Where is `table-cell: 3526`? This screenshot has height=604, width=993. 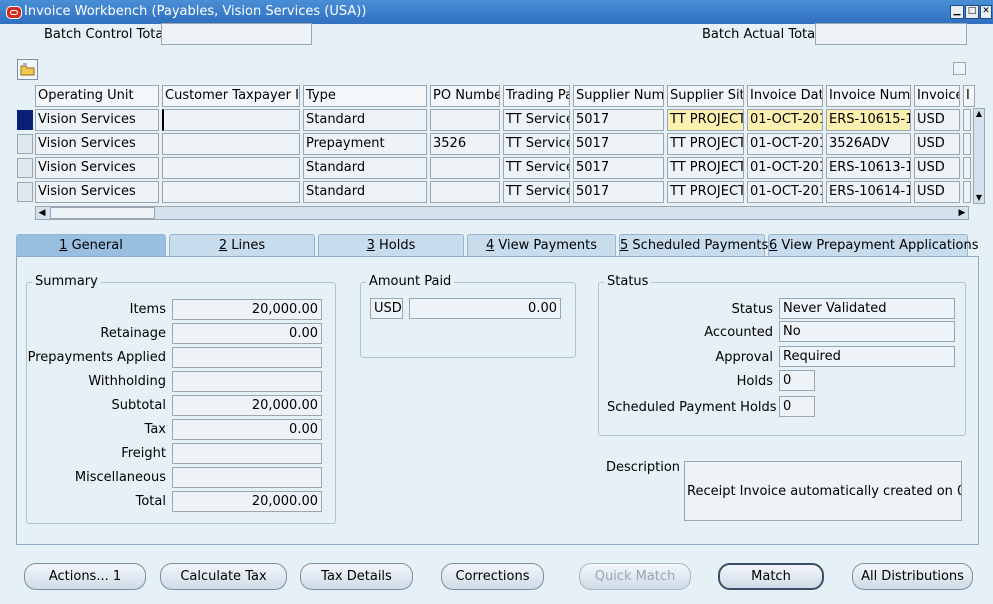 table-cell: 3526 is located at coordinates (465, 144).